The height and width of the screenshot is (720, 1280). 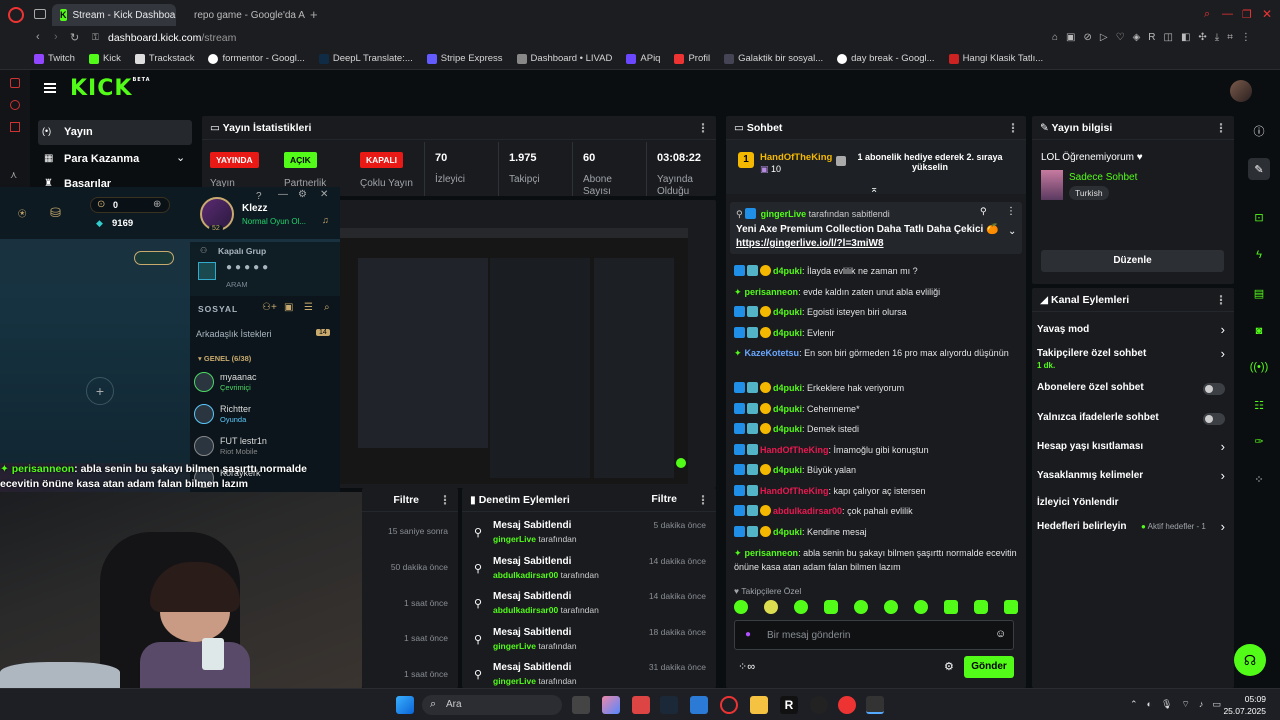 I want to click on maximize-icon: ❐, so click(x=1247, y=14).